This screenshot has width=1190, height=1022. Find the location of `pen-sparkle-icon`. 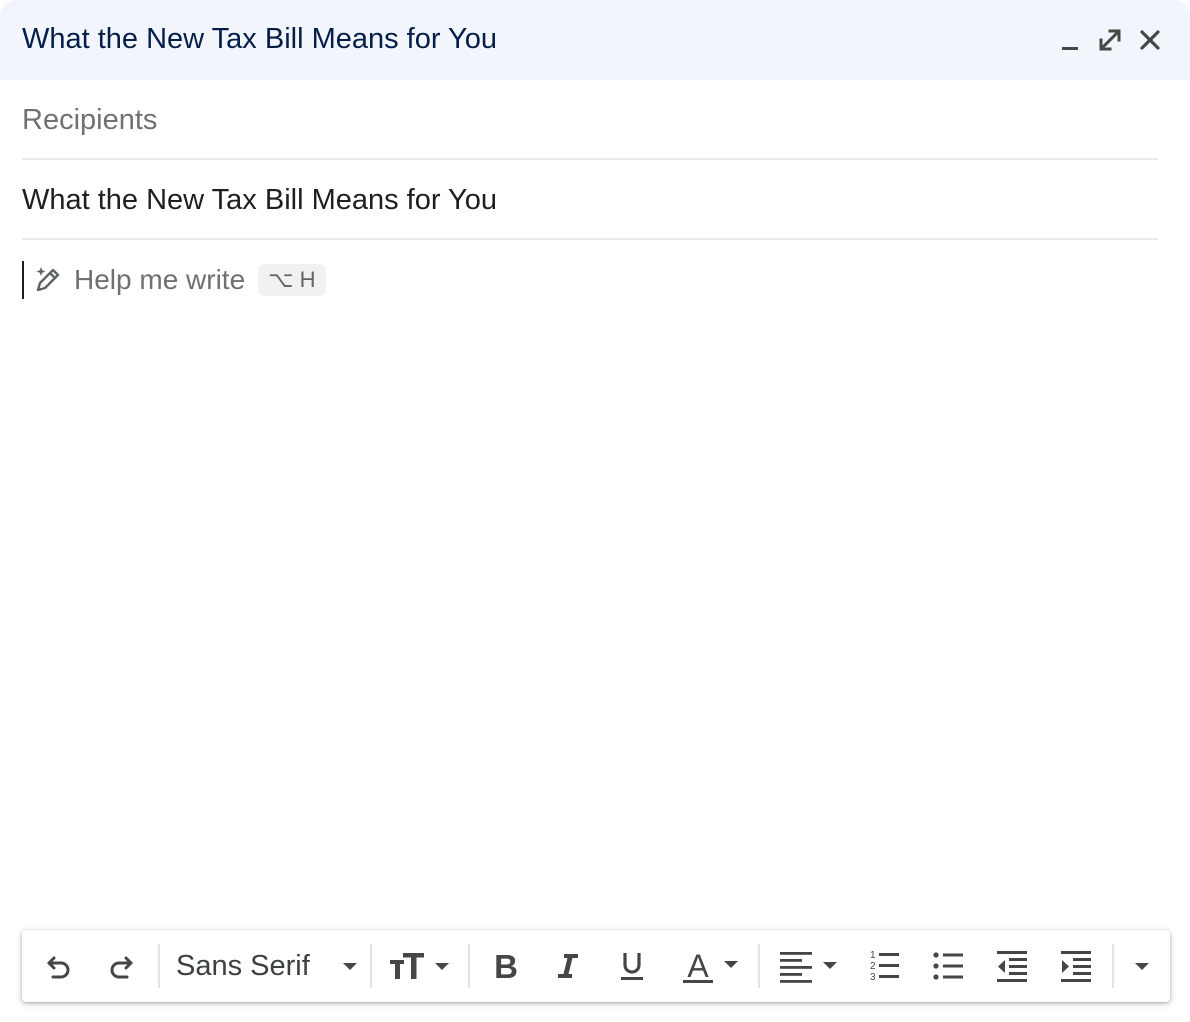

pen-sparkle-icon is located at coordinates (48, 279).